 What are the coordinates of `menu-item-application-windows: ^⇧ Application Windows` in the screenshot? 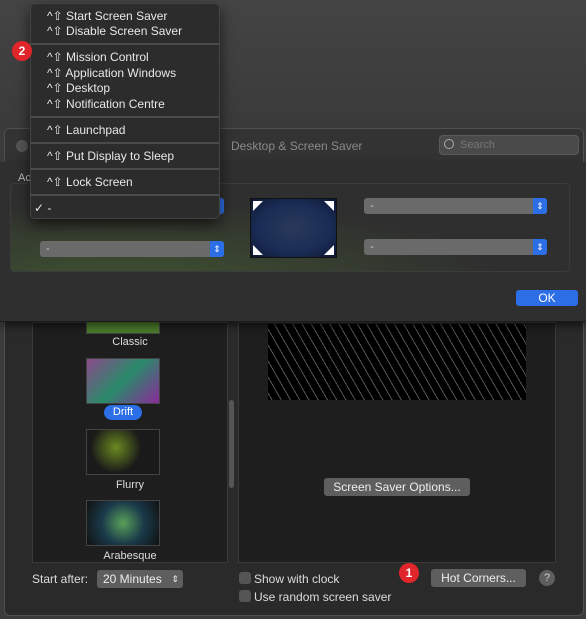 It's located at (111, 73).